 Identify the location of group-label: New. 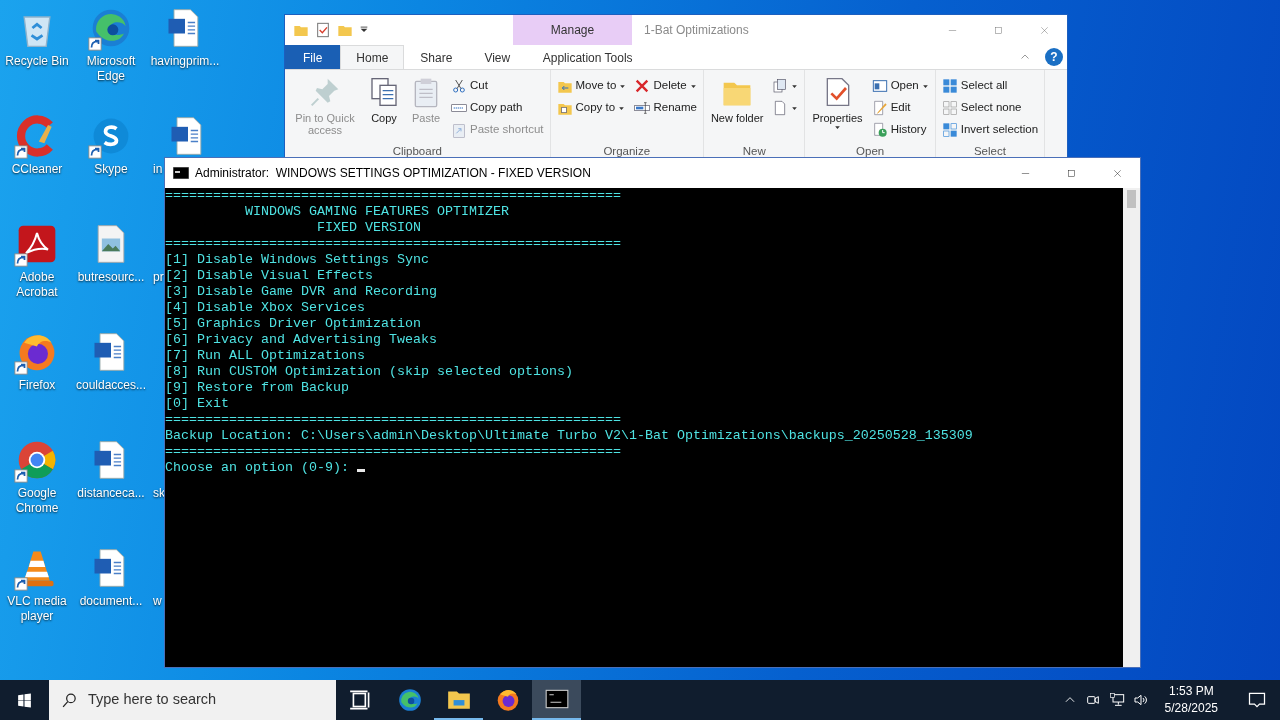
(754, 151).